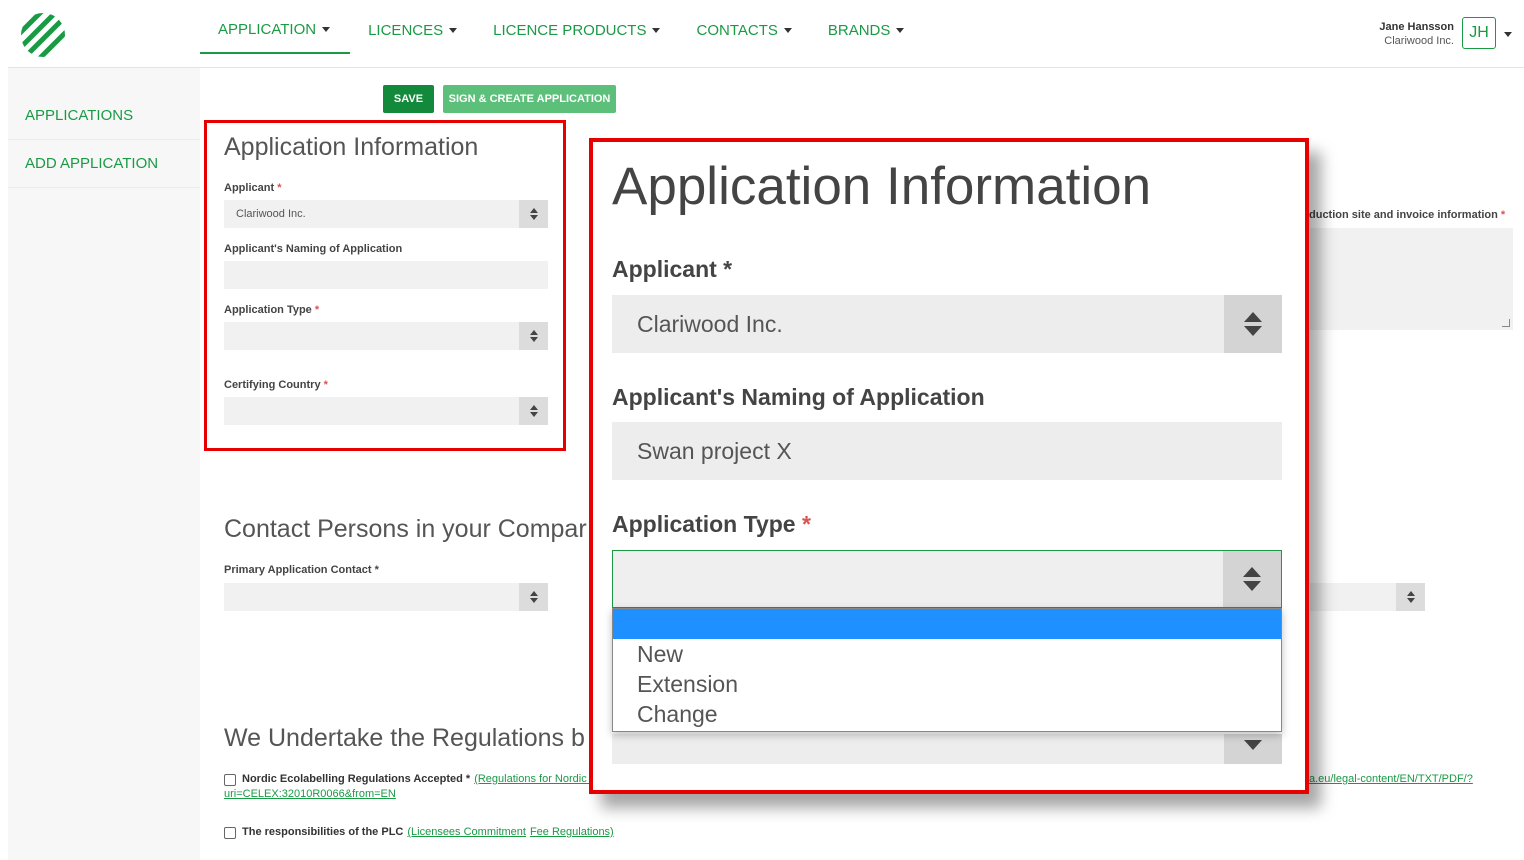 This screenshot has width=1524, height=860. What do you see at coordinates (859, 30) in the screenshot?
I see `nav-brands-label: BRANDS` at bounding box center [859, 30].